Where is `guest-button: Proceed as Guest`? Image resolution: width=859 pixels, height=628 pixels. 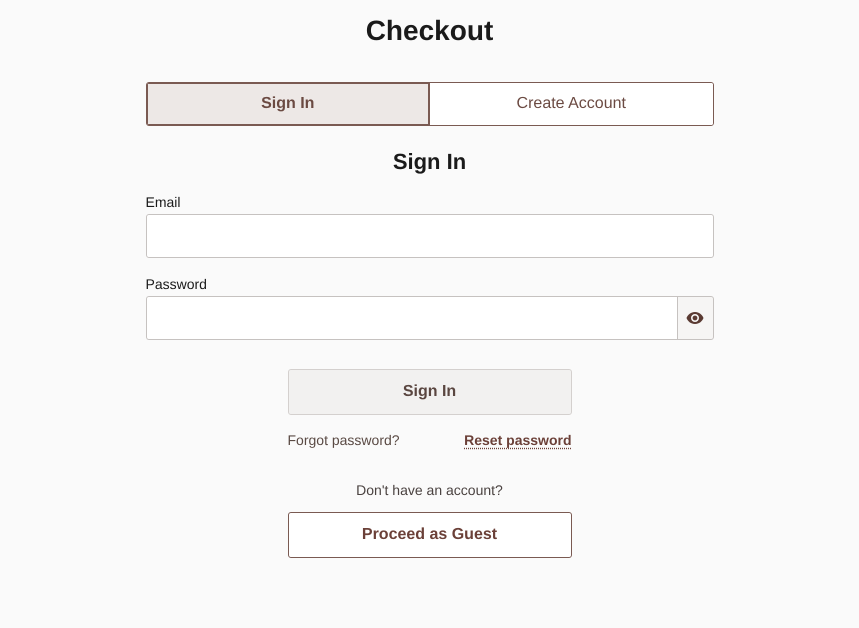
guest-button: Proceed as Guest is located at coordinates (430, 535).